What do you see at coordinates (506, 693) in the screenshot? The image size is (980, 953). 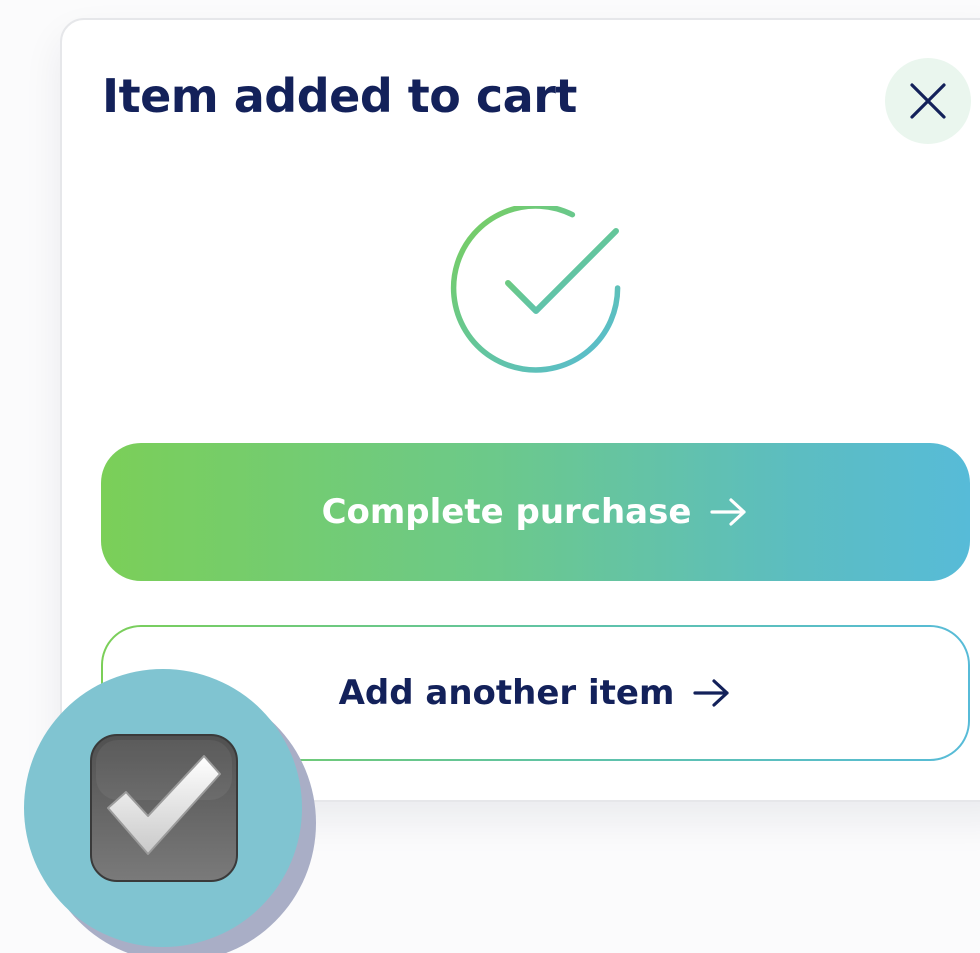 I see `add-another-item-label: Add another item` at bounding box center [506, 693].